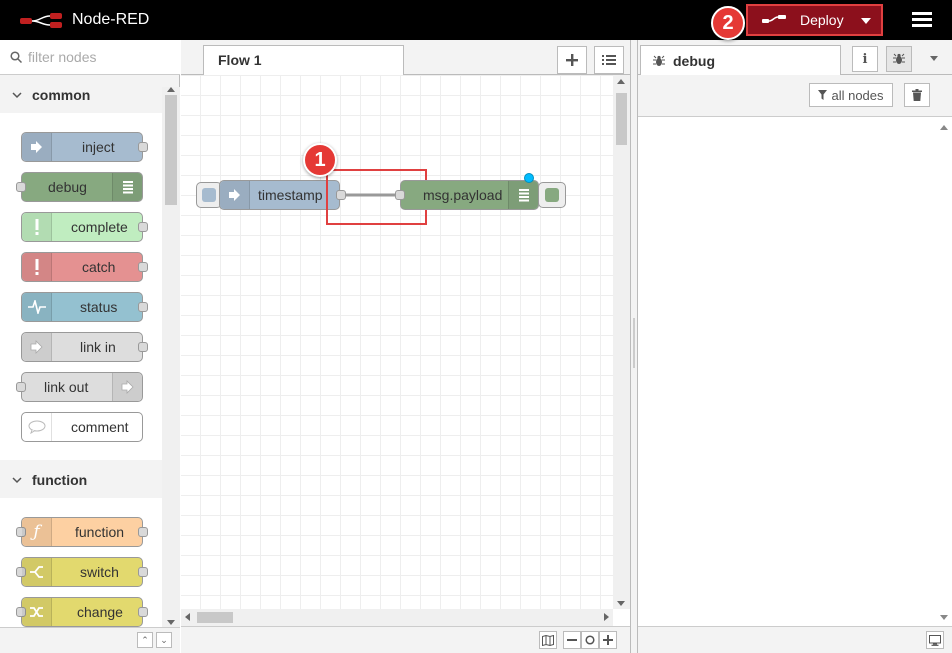  What do you see at coordinates (529, 178) in the screenshot?
I see `node-changed-indicator` at bounding box center [529, 178].